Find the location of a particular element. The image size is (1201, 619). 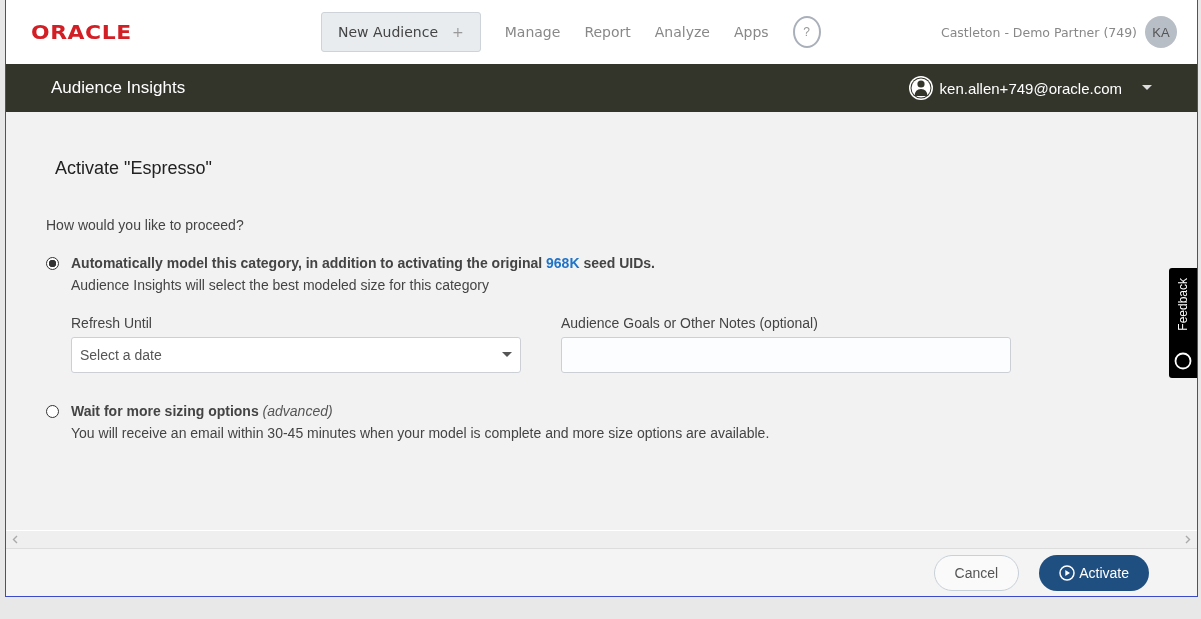

cancel-button: Cancel is located at coordinates (976, 572).